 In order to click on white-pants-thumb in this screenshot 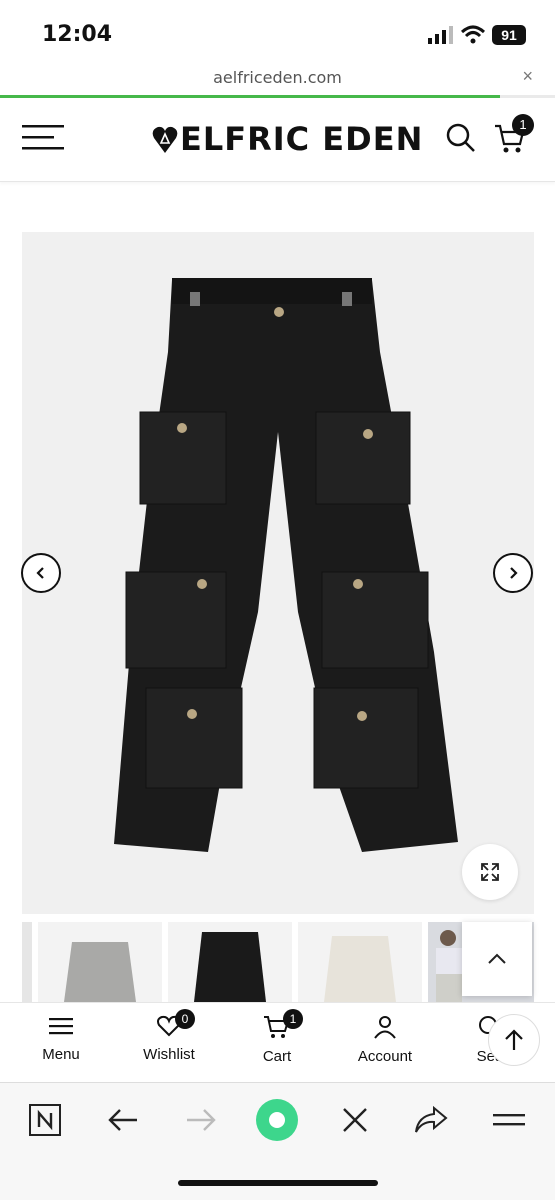, I will do `click(360, 969)`.